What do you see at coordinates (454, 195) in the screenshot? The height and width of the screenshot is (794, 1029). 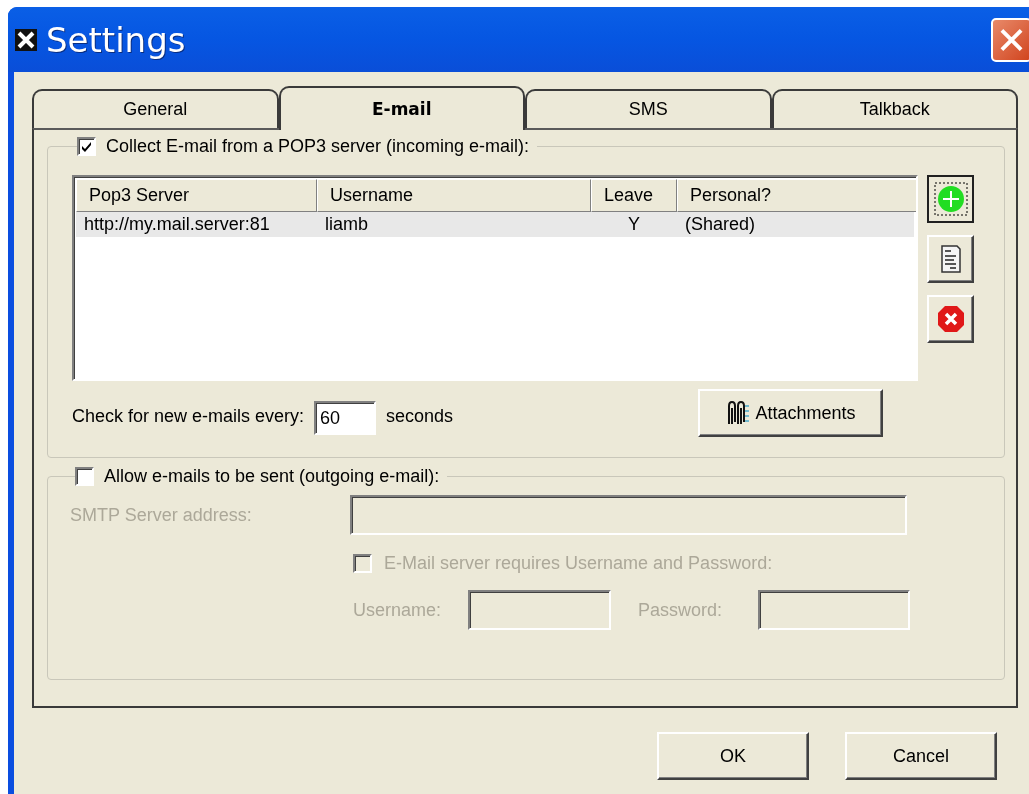 I see `column-header: Username` at bounding box center [454, 195].